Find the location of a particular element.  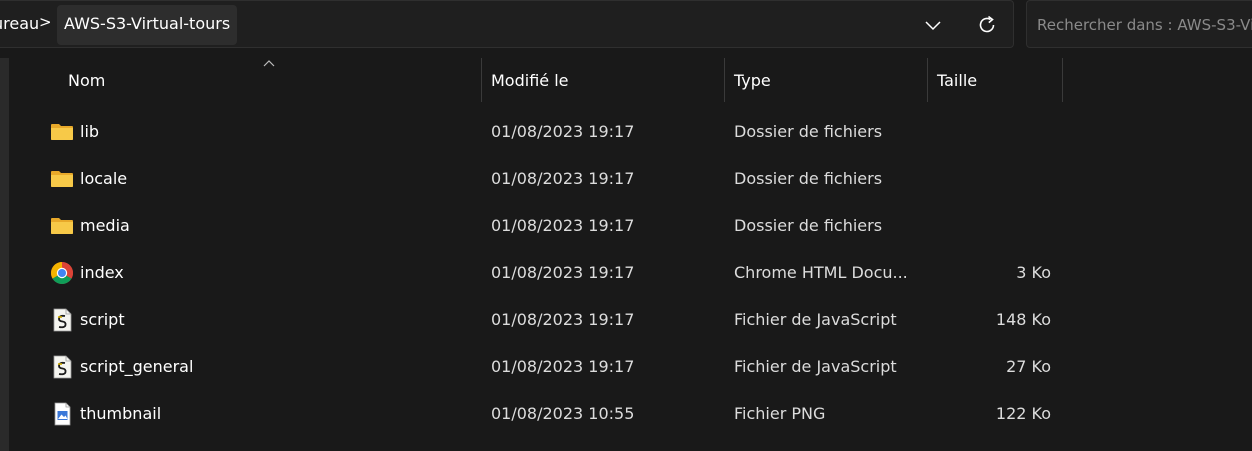

file-type: Fichier PNG is located at coordinates (780, 413).